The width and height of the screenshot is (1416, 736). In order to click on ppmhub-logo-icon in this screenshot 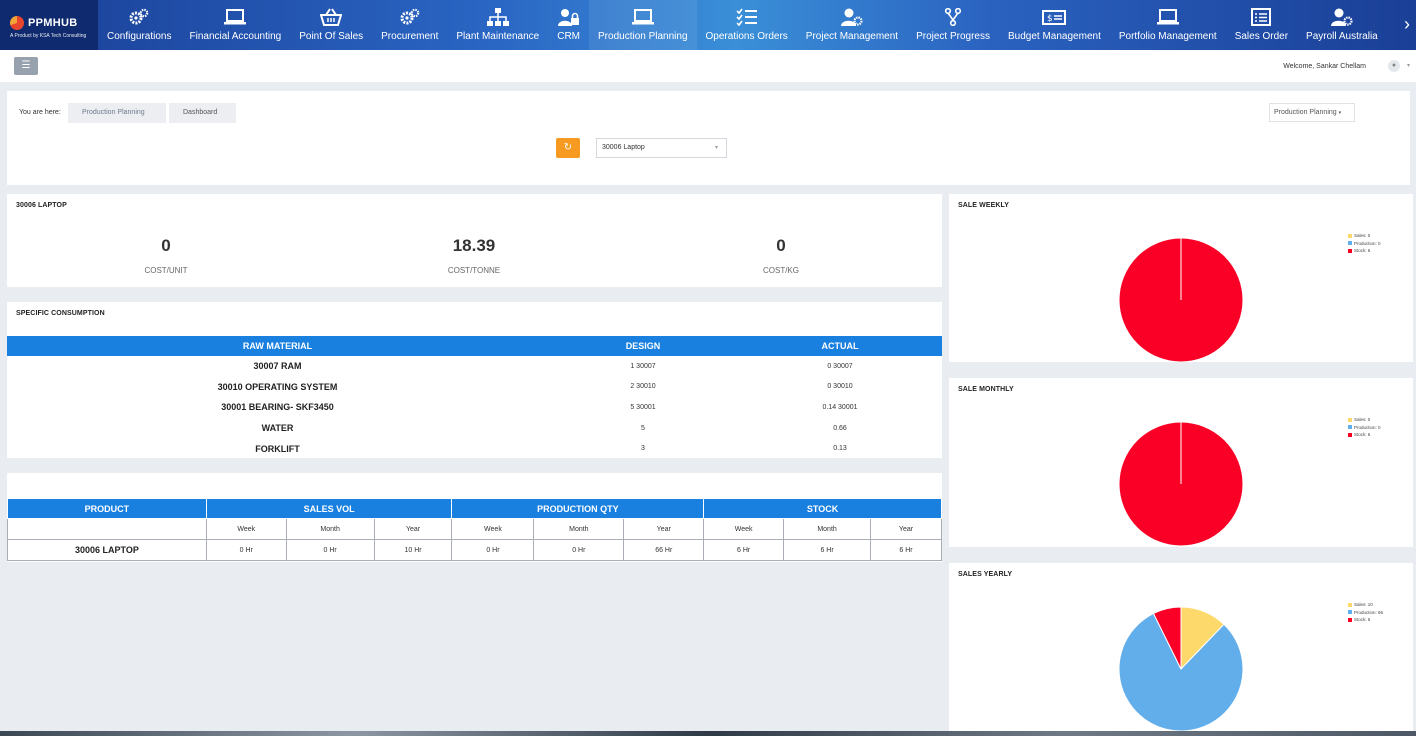, I will do `click(17, 23)`.